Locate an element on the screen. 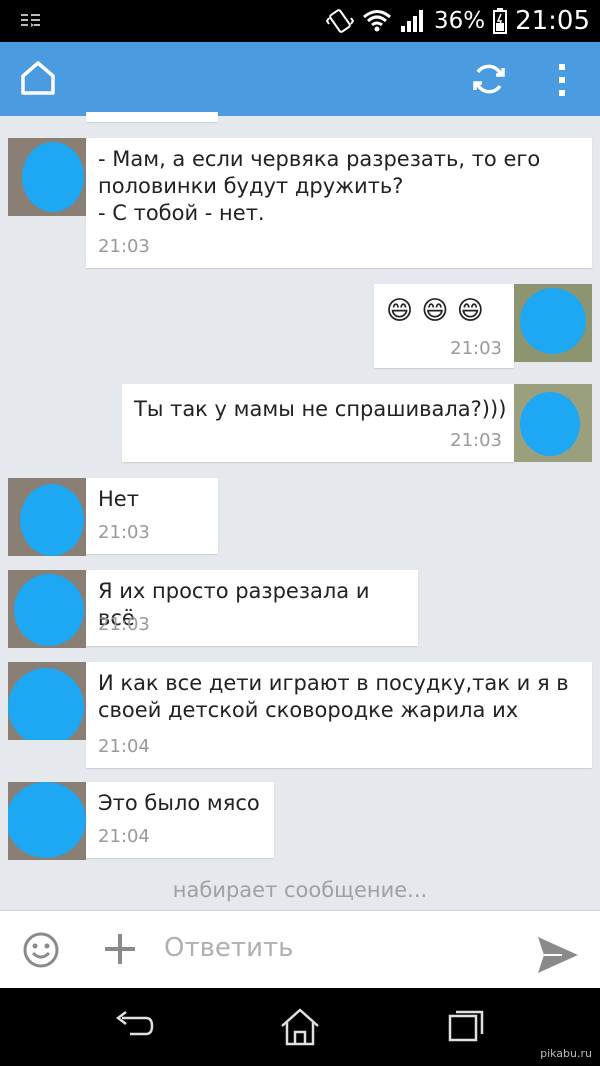 This screenshot has height=1066, width=600. status-bar: 36% 21:05 is located at coordinates (300, 21).